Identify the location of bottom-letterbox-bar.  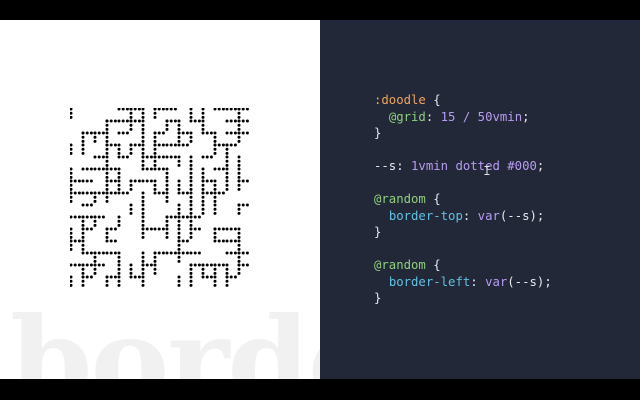
(320, 389).